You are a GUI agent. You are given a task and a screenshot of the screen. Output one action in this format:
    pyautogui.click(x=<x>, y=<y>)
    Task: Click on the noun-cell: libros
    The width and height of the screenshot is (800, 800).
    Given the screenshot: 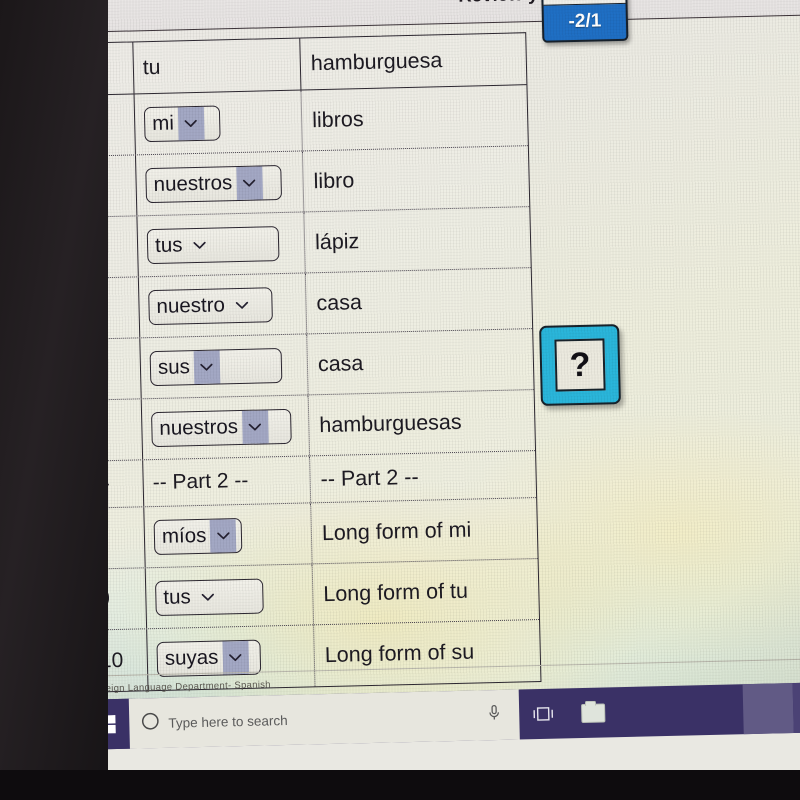 What is the action you would take?
    pyautogui.click(x=337, y=119)
    